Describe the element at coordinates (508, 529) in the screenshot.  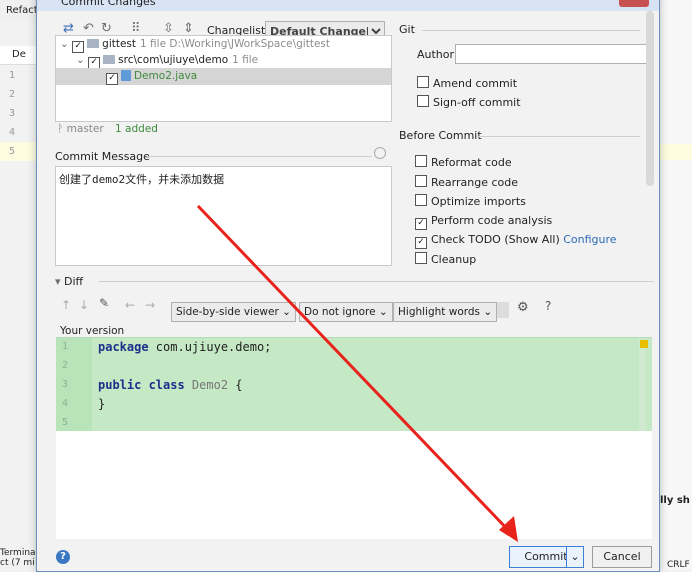
I see `arrow-head` at that location.